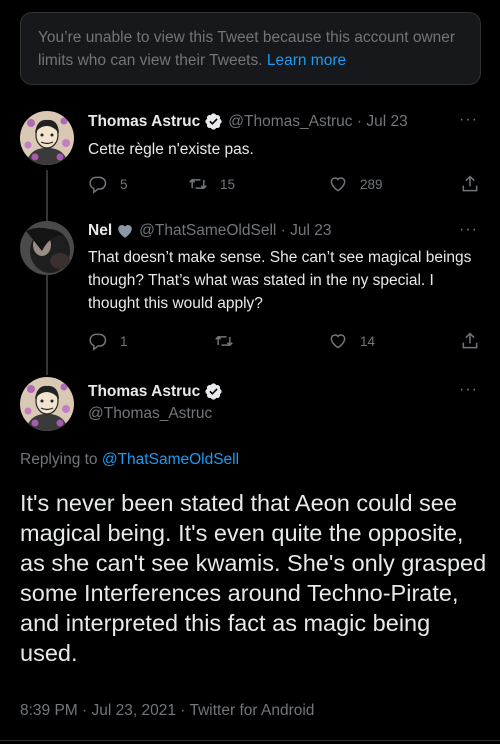  I want to click on tweet-time: 8:39 PM, so click(49, 710).